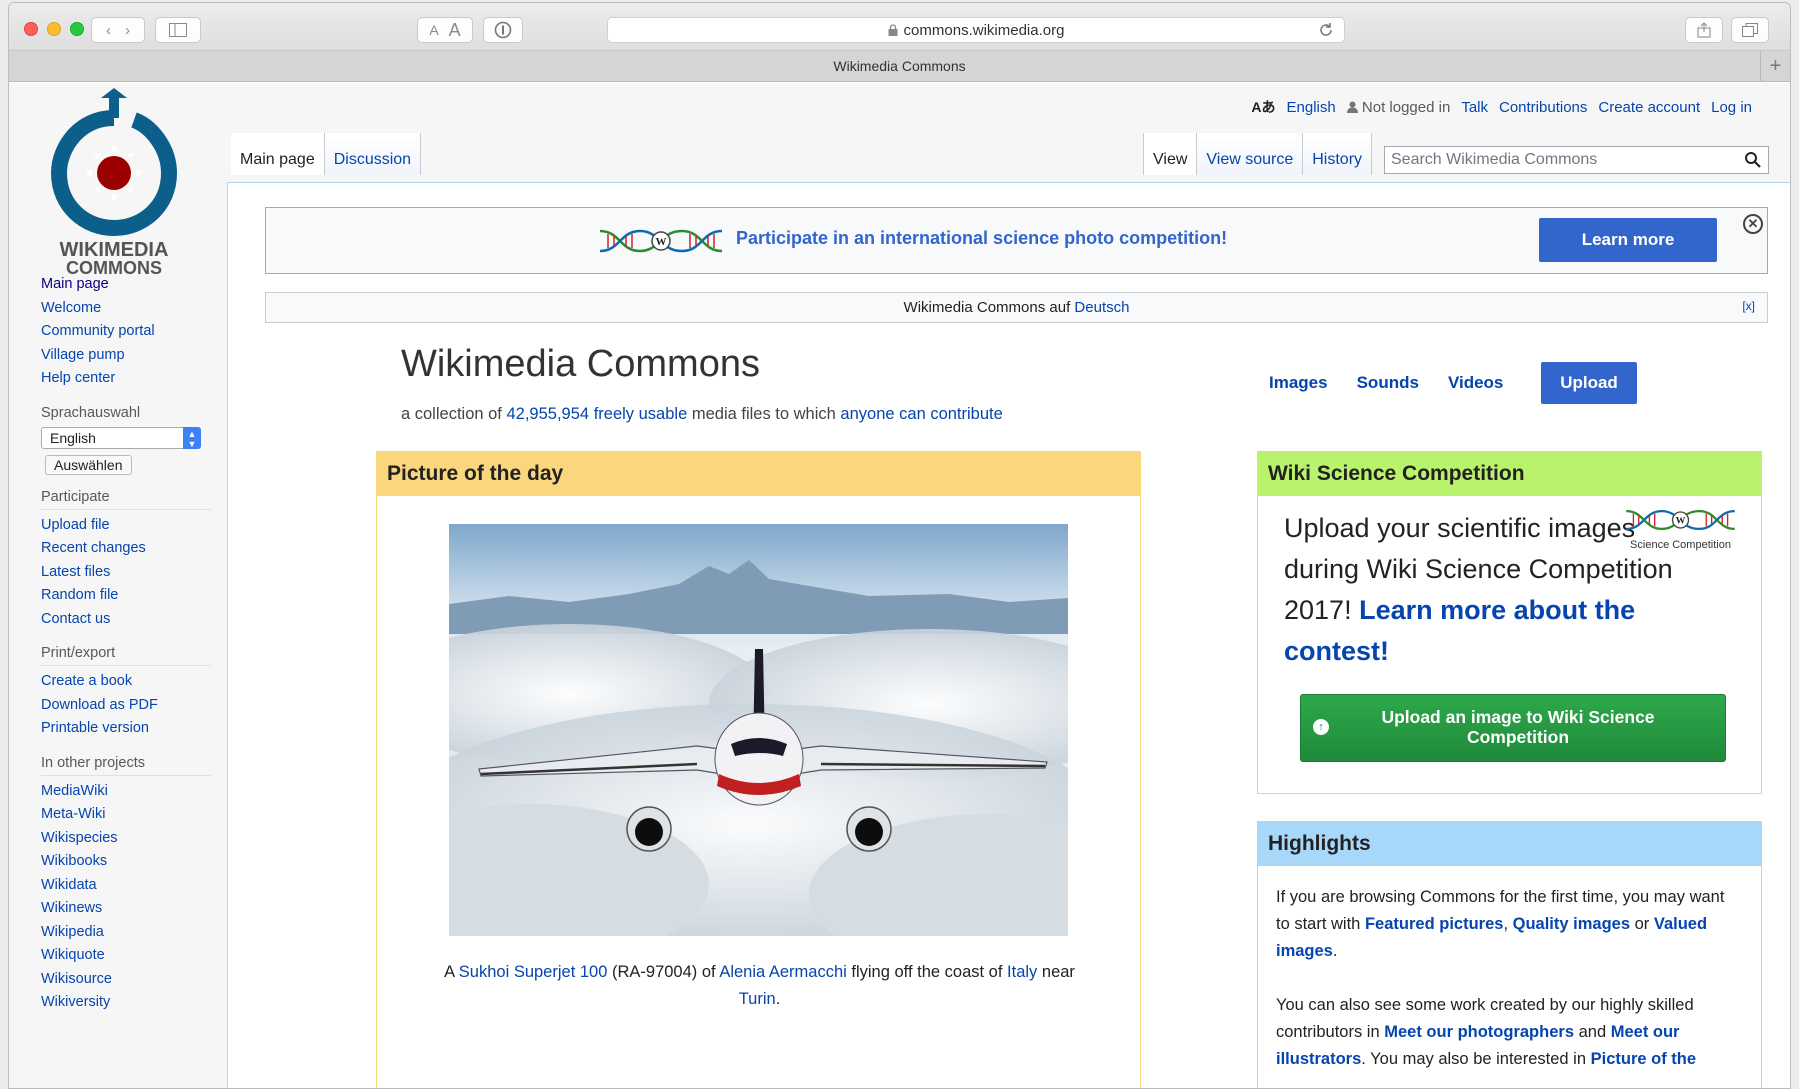  I want to click on dna-logo-icon: W, so click(1680, 520).